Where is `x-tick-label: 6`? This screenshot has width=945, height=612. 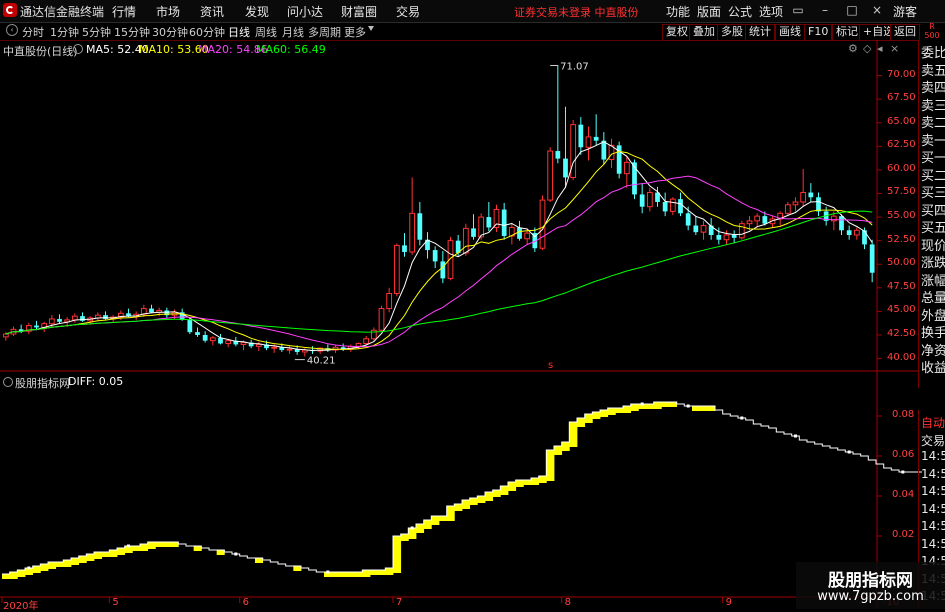 x-tick-label: 6 is located at coordinates (246, 602).